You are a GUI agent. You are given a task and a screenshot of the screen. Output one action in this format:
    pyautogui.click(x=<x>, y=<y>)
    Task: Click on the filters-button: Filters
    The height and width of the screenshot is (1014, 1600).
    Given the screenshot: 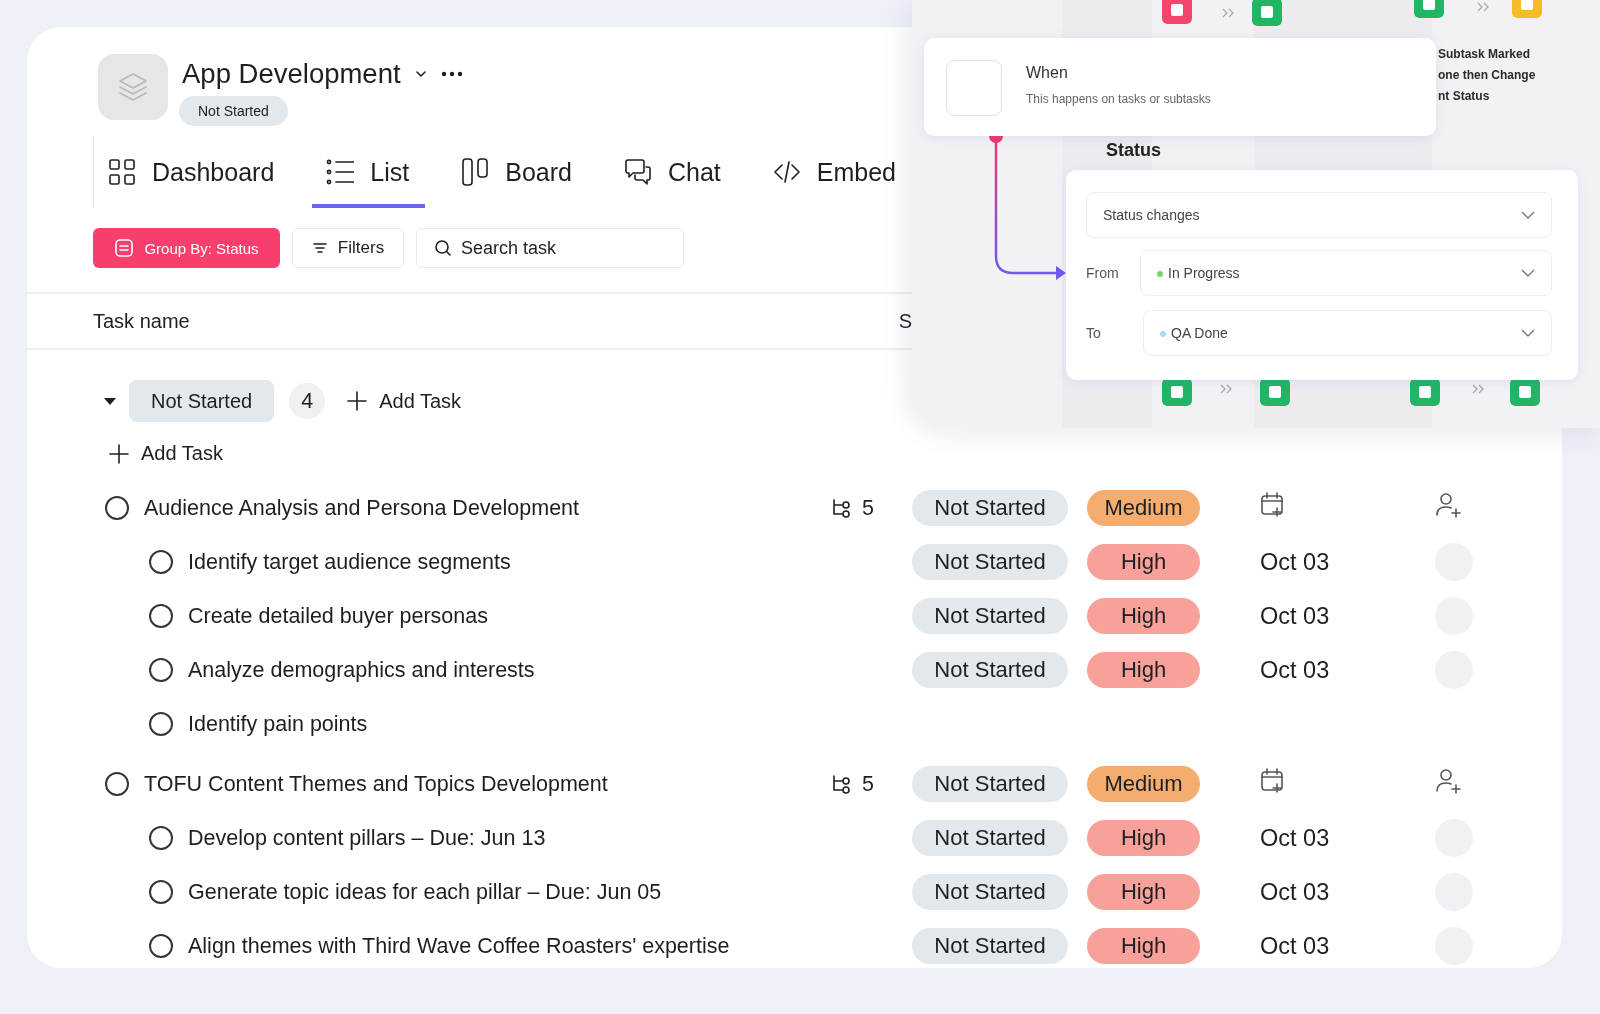 What is the action you would take?
    pyautogui.click(x=348, y=248)
    